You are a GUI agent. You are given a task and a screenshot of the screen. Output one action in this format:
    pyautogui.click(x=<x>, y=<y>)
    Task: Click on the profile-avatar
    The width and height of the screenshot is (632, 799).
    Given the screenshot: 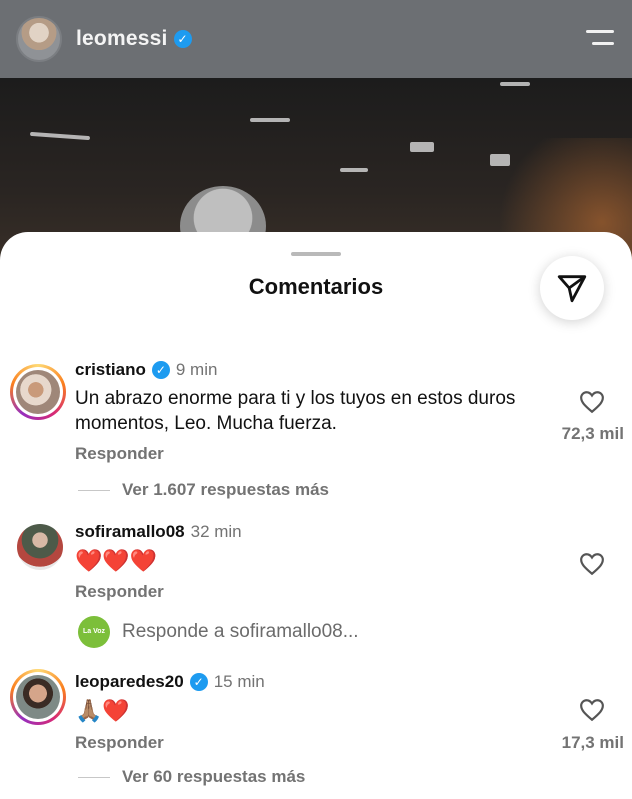 What is the action you would take?
    pyautogui.click(x=39, y=39)
    